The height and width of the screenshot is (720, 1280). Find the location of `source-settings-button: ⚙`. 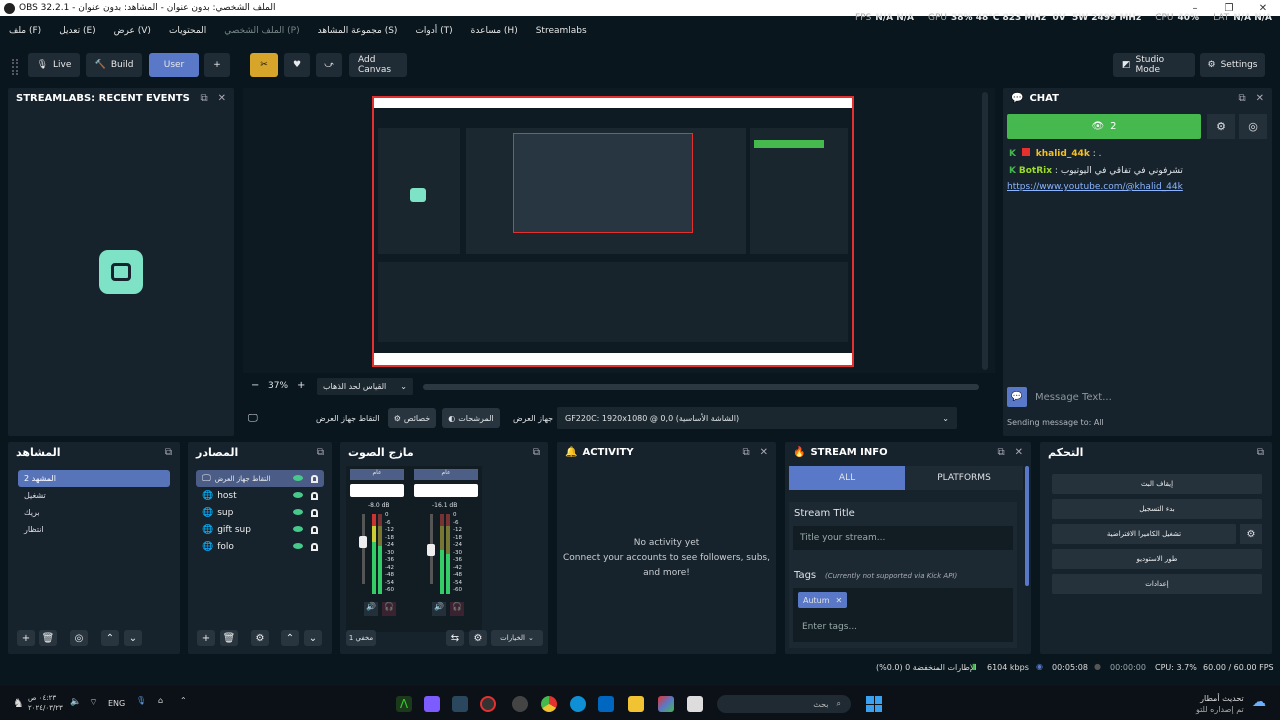

source-settings-button: ⚙ is located at coordinates (260, 638).